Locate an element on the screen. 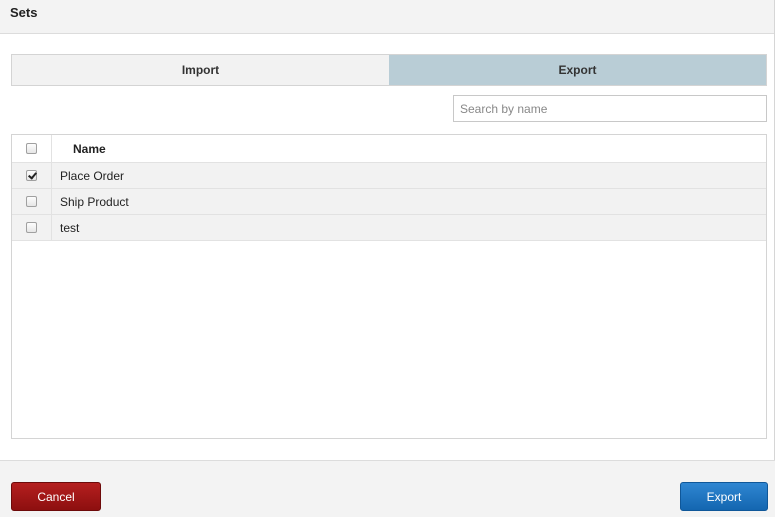  tab-export: Export is located at coordinates (577, 70).